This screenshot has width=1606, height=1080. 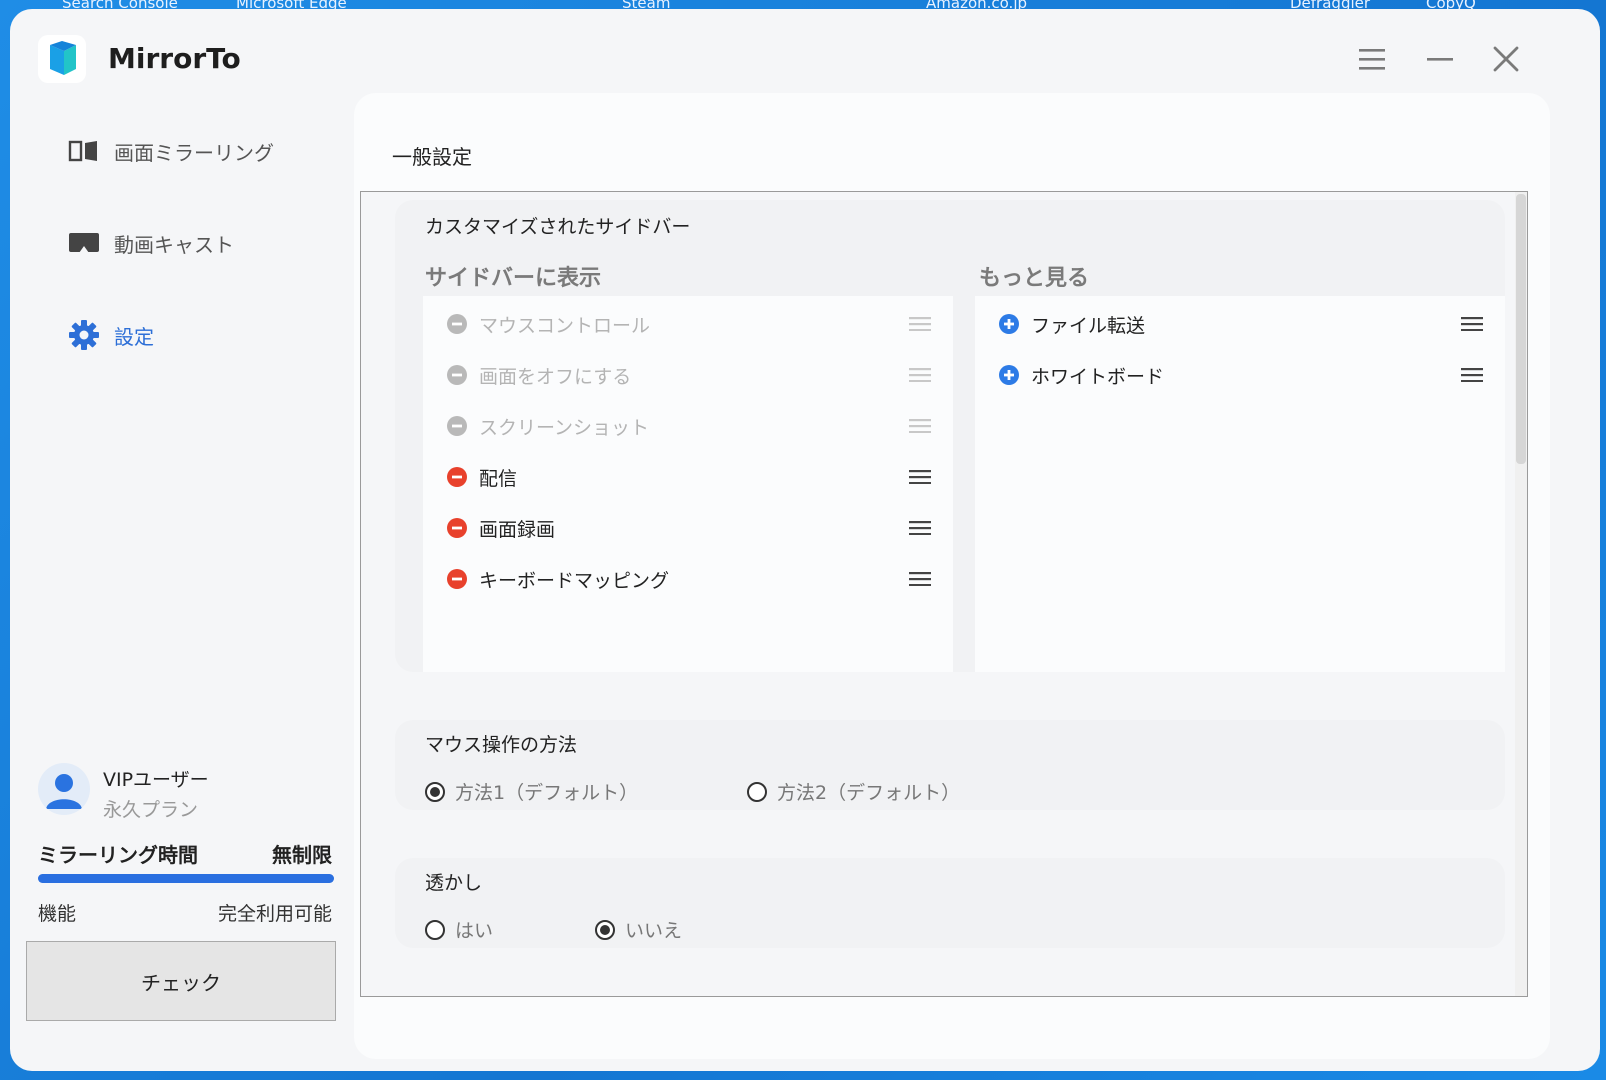 I want to click on user-name: VIPユーザー, so click(x=156, y=780).